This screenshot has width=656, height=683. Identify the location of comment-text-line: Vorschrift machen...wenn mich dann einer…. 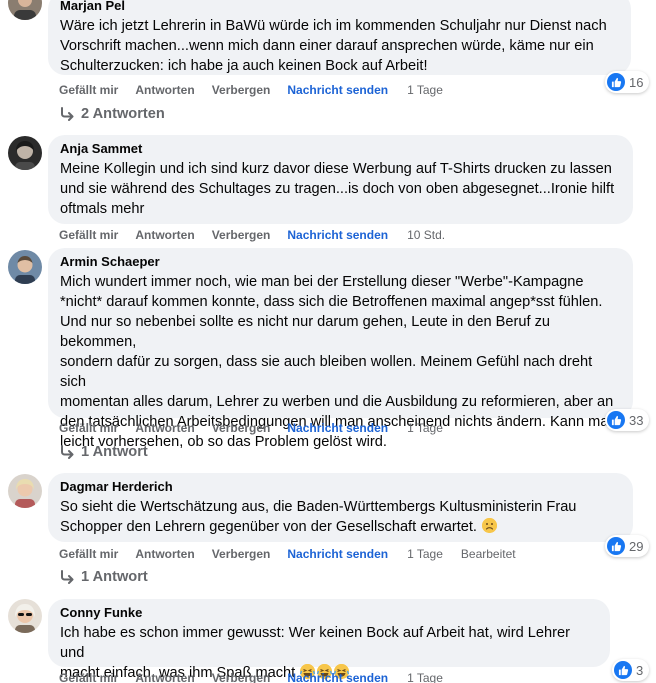
(327, 46).